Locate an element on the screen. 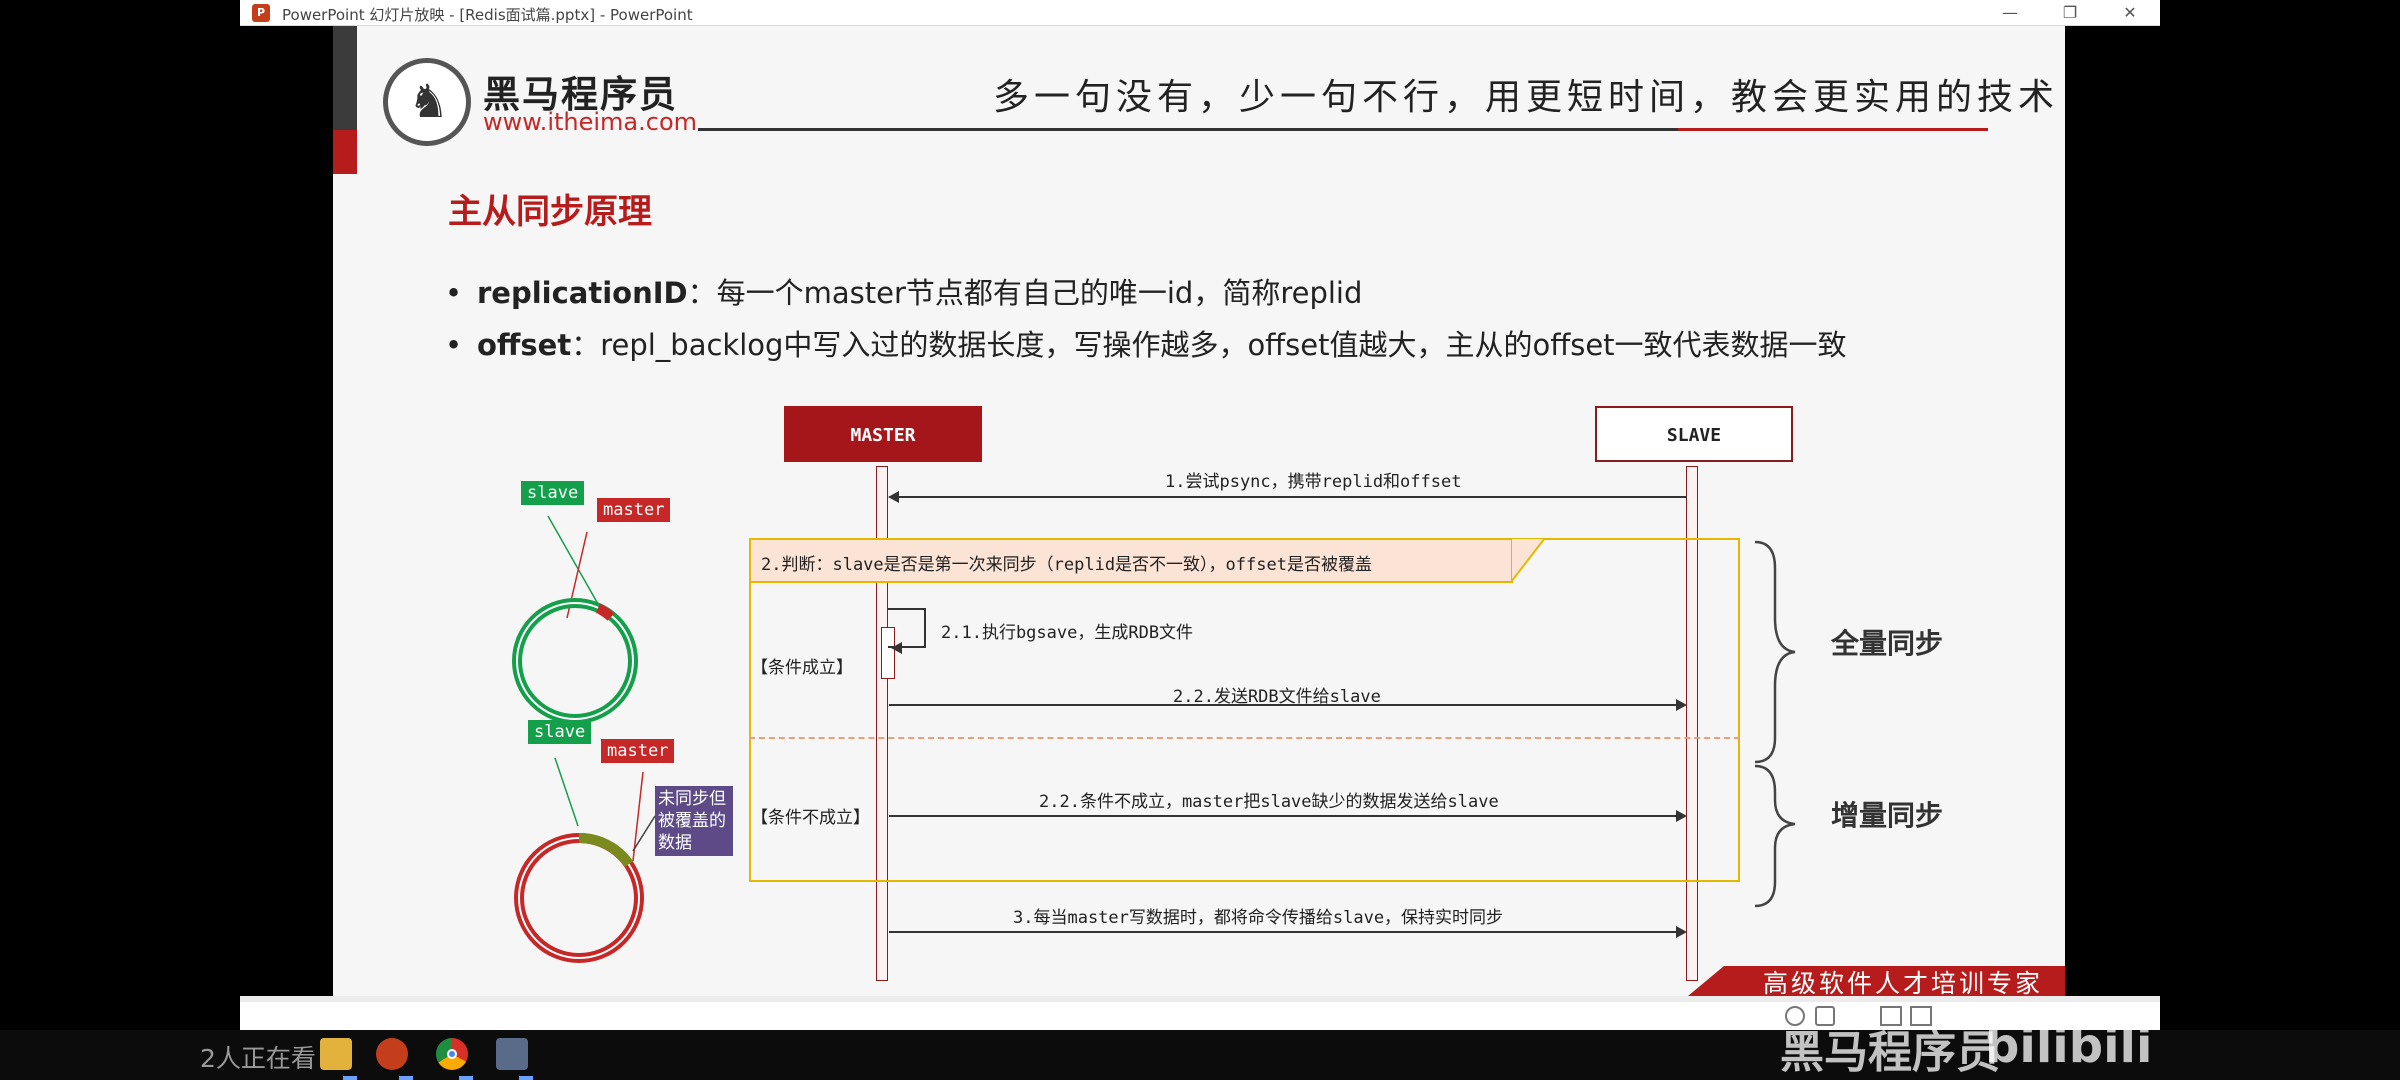 The image size is (2400, 1080). ring1-slave-tag: slave is located at coordinates (553, 493).